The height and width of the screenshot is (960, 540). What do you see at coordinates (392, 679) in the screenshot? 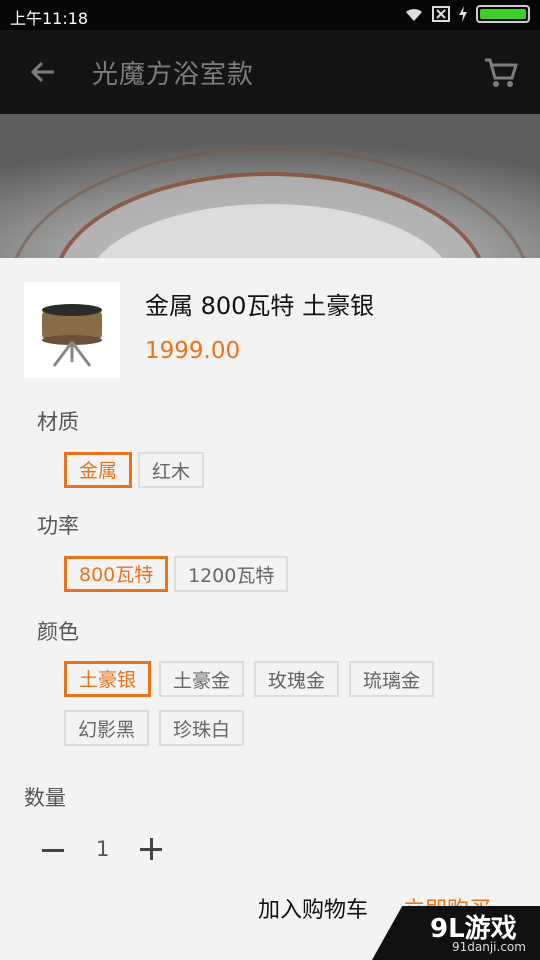
I see `option-color-glaze-gold: 琉璃金` at bounding box center [392, 679].